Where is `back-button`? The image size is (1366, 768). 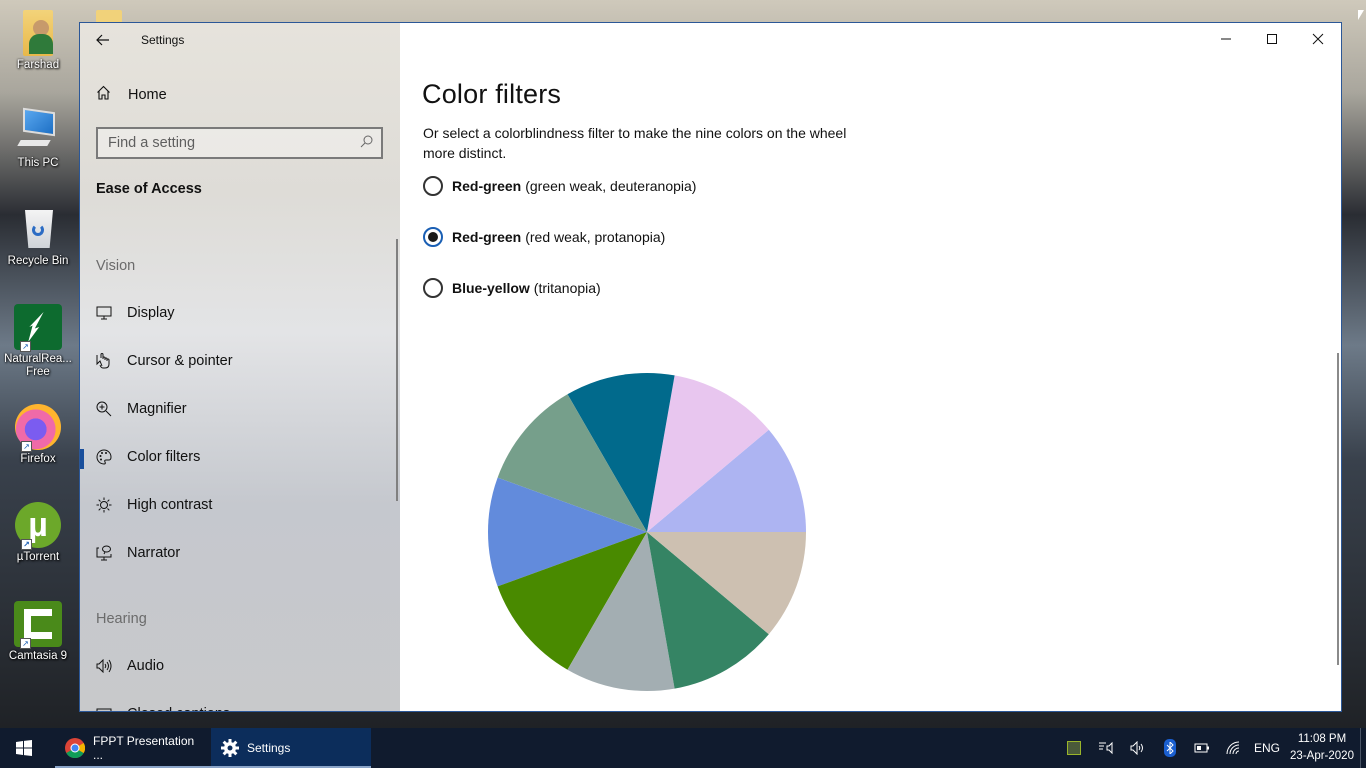 back-button is located at coordinates (103, 40).